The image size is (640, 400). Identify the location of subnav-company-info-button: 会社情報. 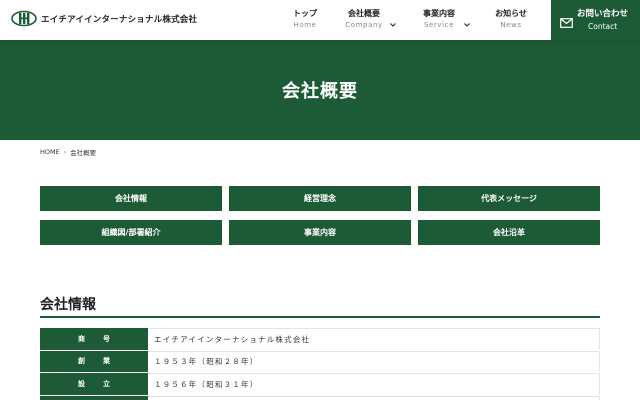
(131, 198).